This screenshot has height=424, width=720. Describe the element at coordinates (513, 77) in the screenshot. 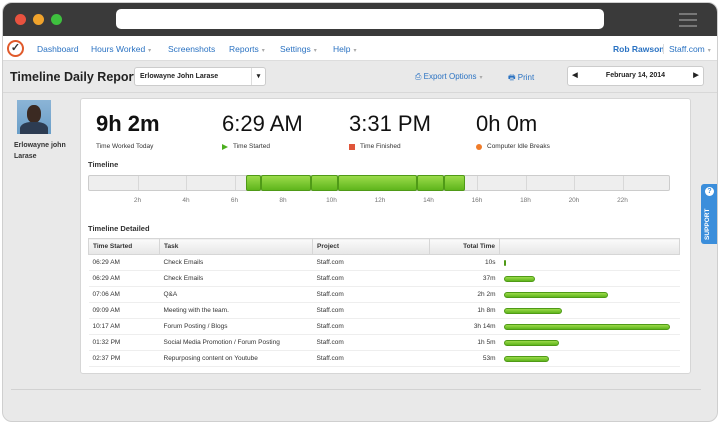

I see `print-icon: 🖶` at that location.